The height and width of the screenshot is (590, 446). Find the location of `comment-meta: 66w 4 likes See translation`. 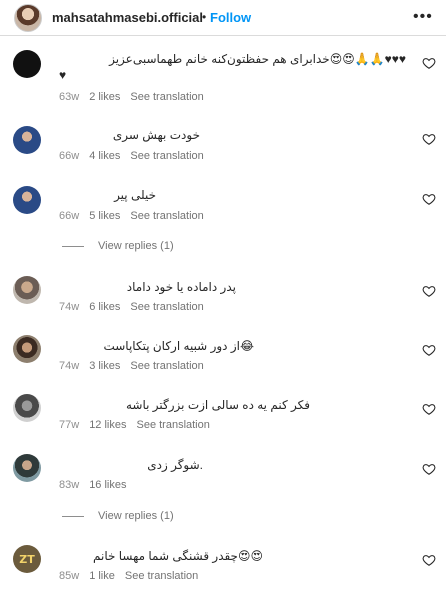

comment-meta: 66w 4 likes See translation is located at coordinates (131, 156).